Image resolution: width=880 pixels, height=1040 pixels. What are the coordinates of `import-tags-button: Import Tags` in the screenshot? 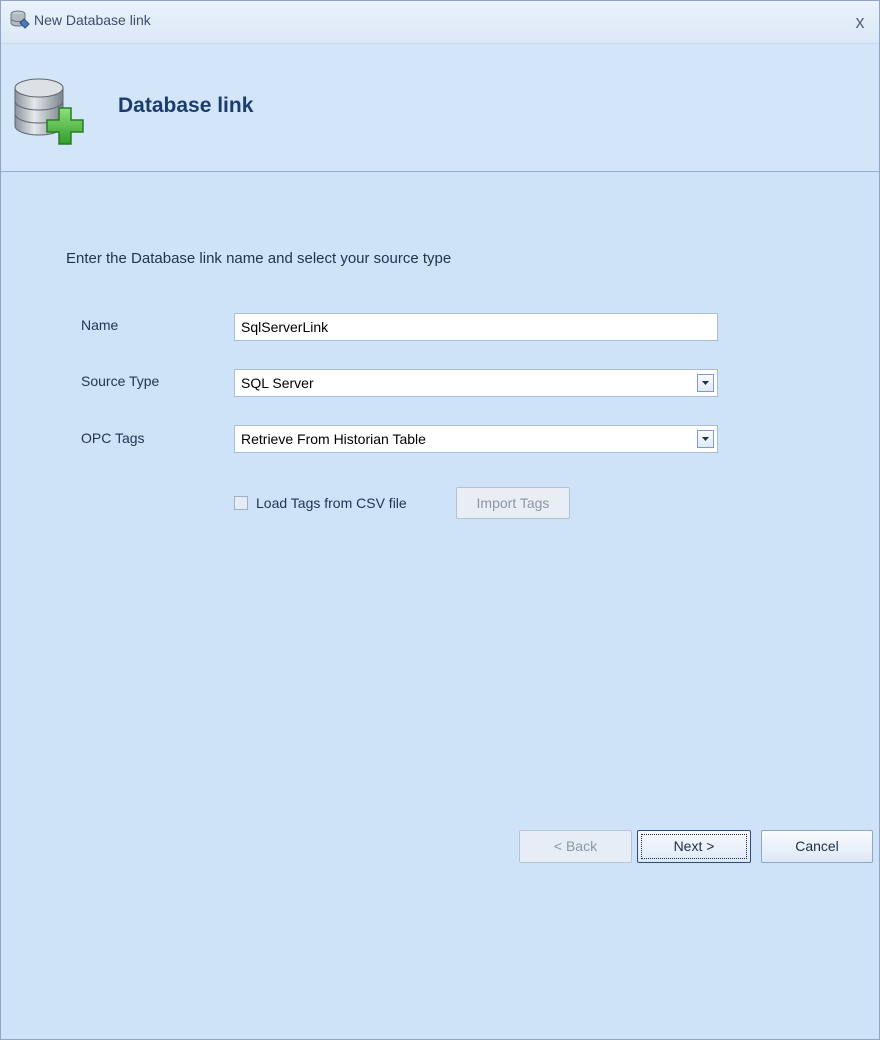 It's located at (513, 503).